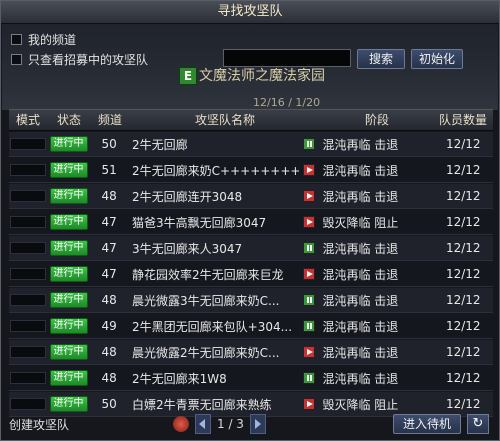 This screenshot has width=500, height=441. Describe the element at coordinates (250, 12) in the screenshot. I see `window-title: 寻找攻坚队` at that location.